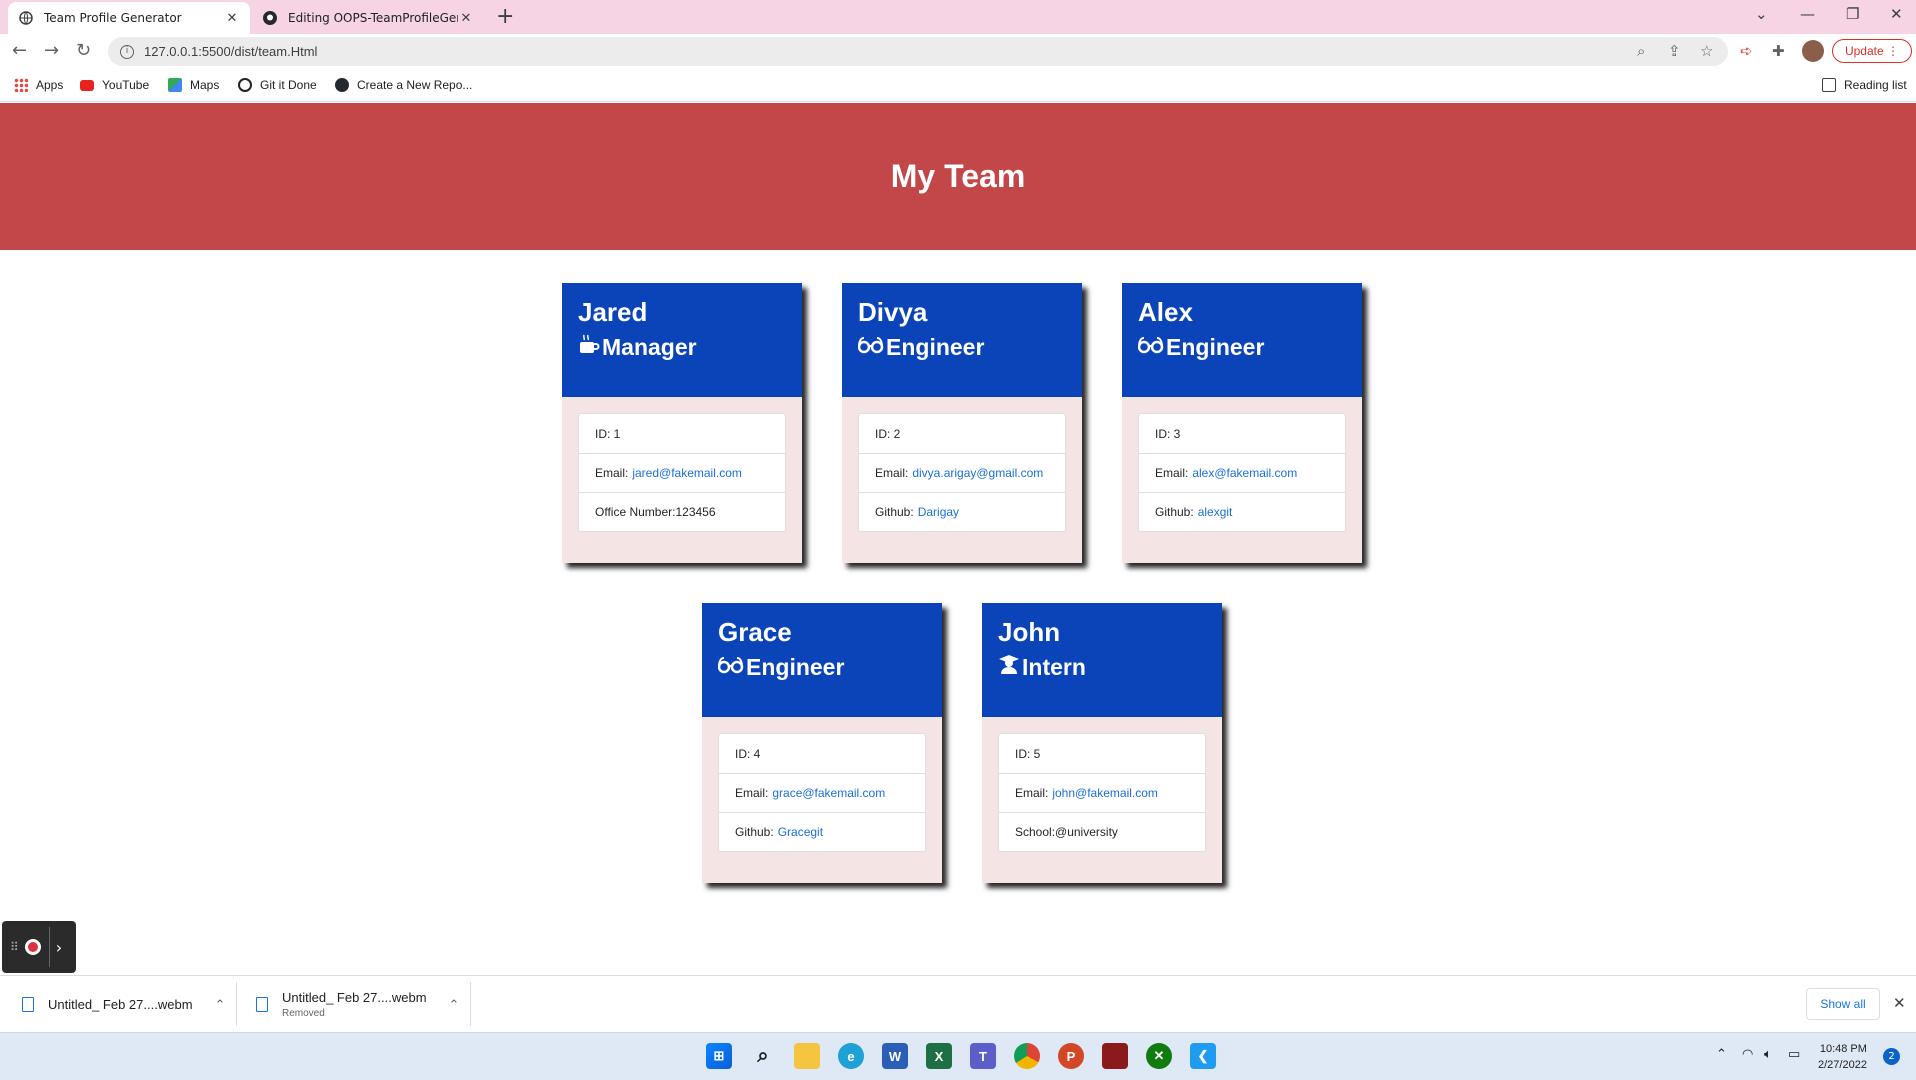 The image size is (1916, 1080). Describe the element at coordinates (1071, 1056) in the screenshot. I see `powerpoint-icon: P` at that location.